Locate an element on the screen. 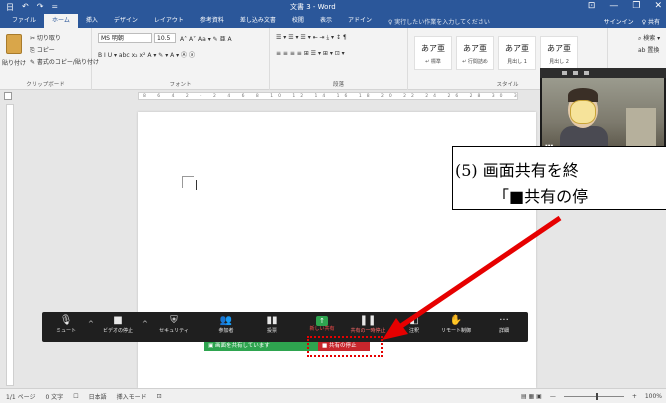 The width and height of the screenshot is (666, 403). page-count: 1/1 ページ is located at coordinates (20, 396).